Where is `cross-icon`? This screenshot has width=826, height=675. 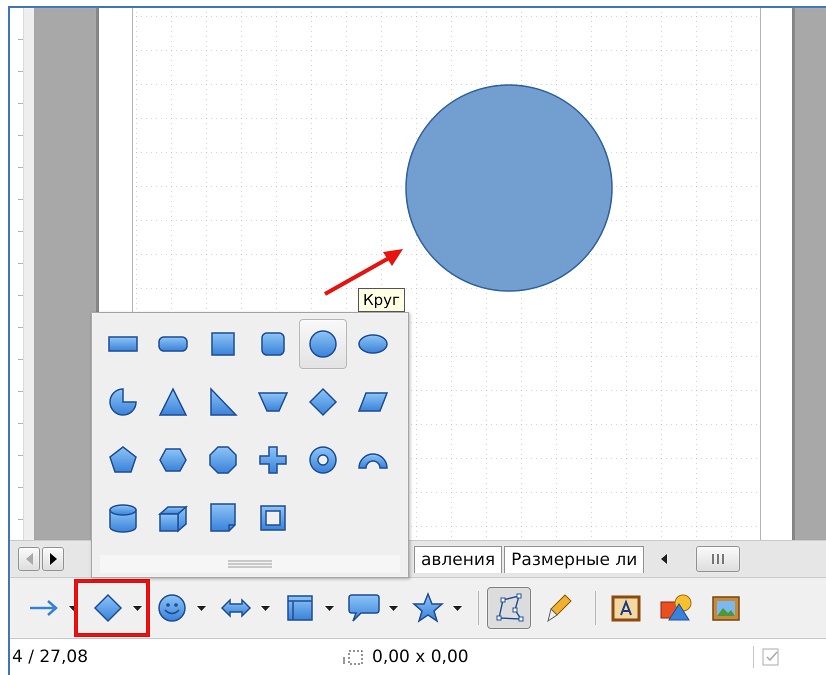 cross-icon is located at coordinates (273, 460).